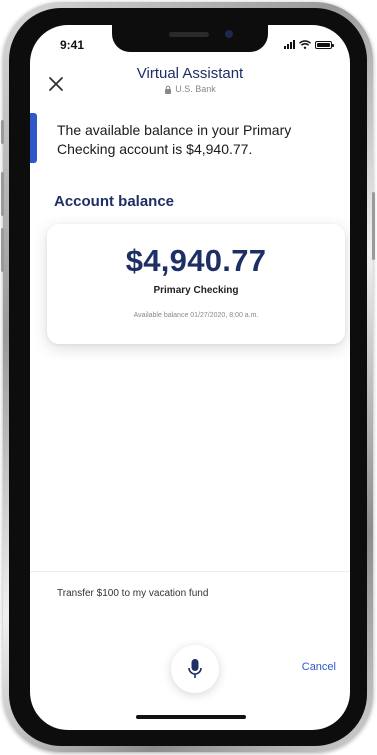  What do you see at coordinates (324, 45) in the screenshot?
I see `battery-icon` at bounding box center [324, 45].